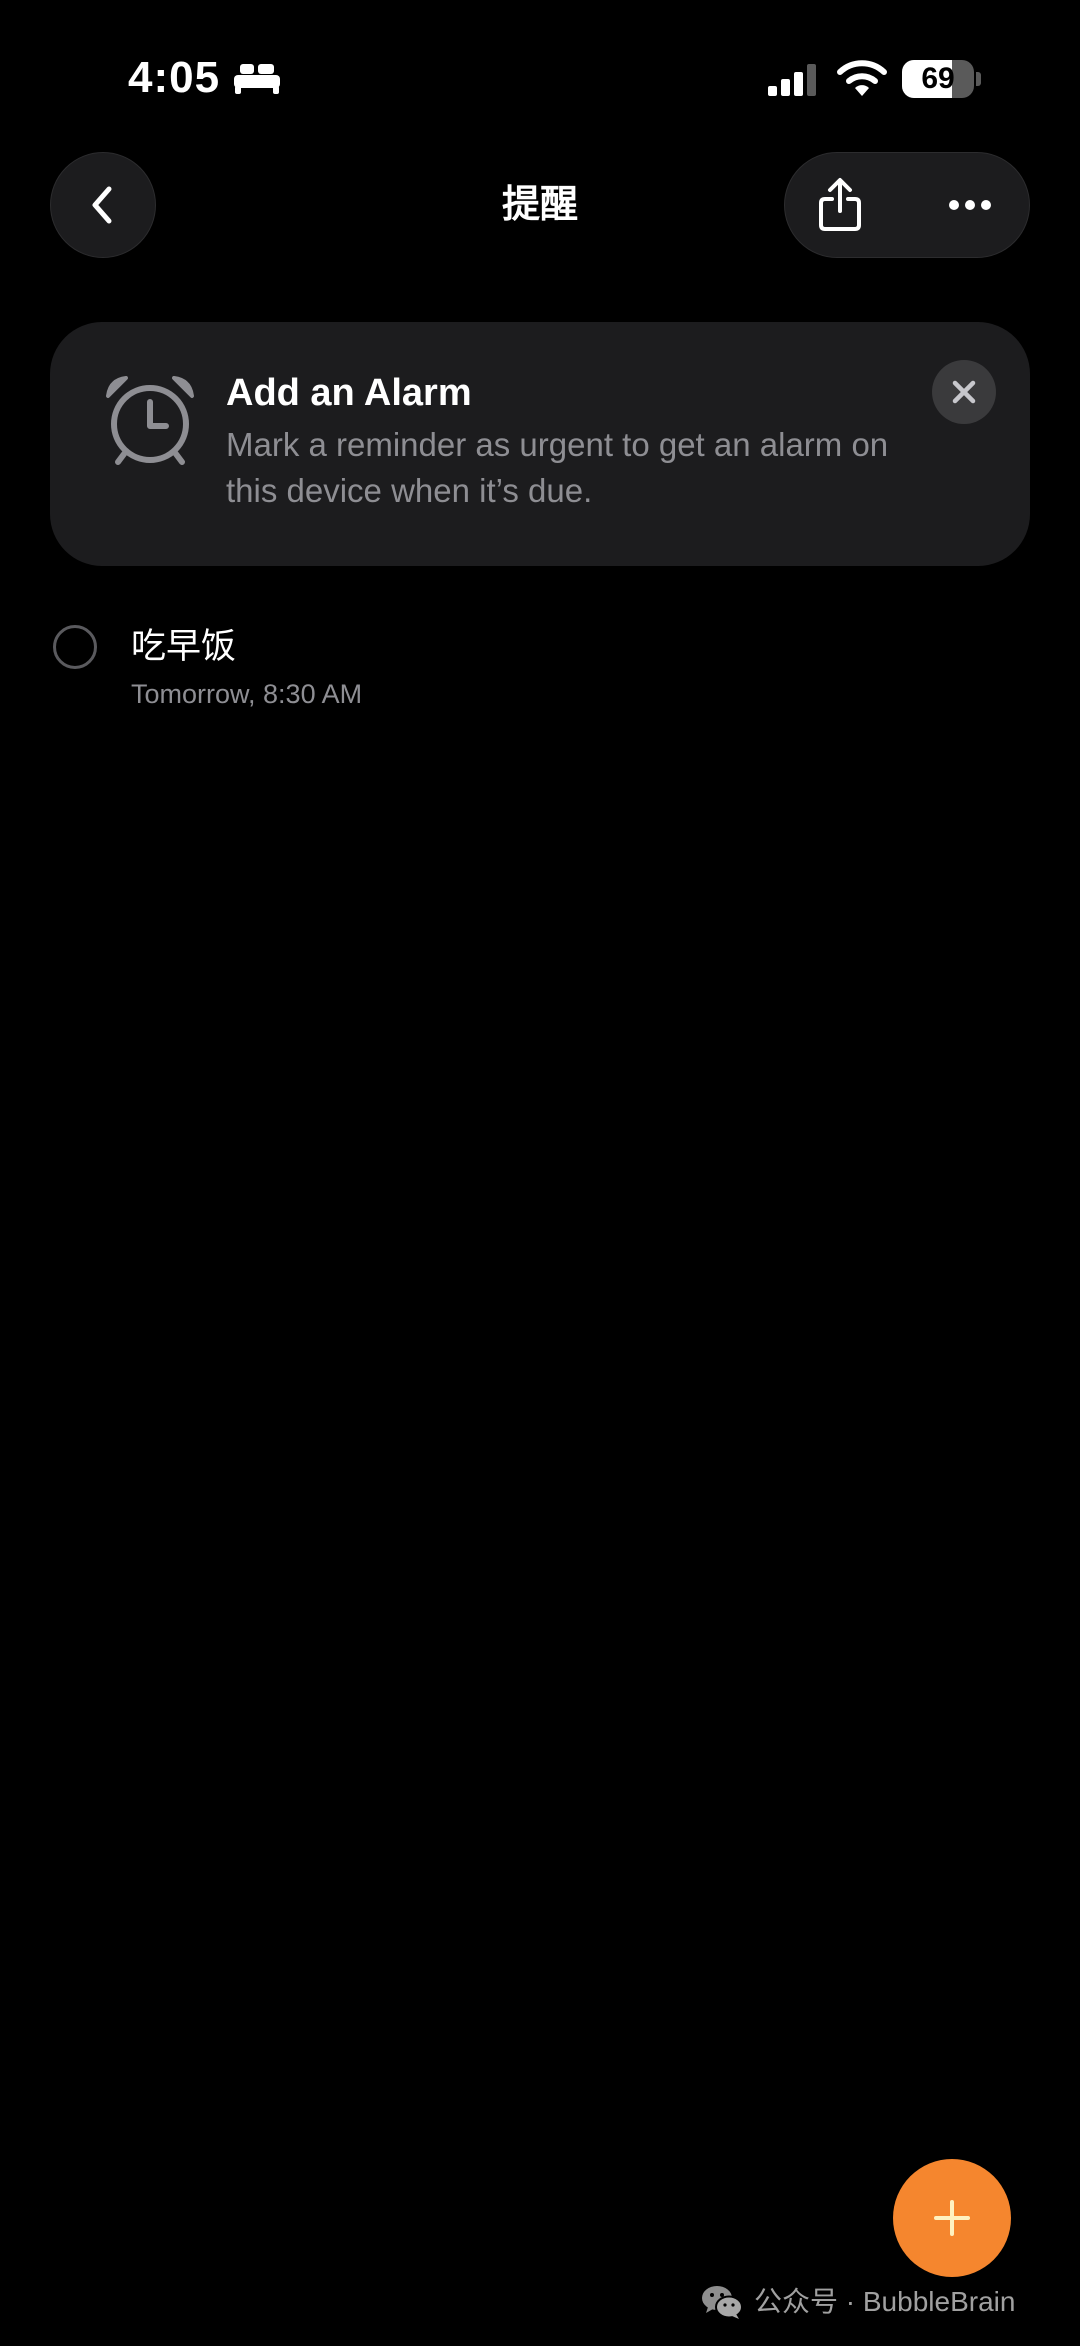 The image size is (1080, 2346). What do you see at coordinates (174, 77) in the screenshot?
I see `status-time: 4:05` at bounding box center [174, 77].